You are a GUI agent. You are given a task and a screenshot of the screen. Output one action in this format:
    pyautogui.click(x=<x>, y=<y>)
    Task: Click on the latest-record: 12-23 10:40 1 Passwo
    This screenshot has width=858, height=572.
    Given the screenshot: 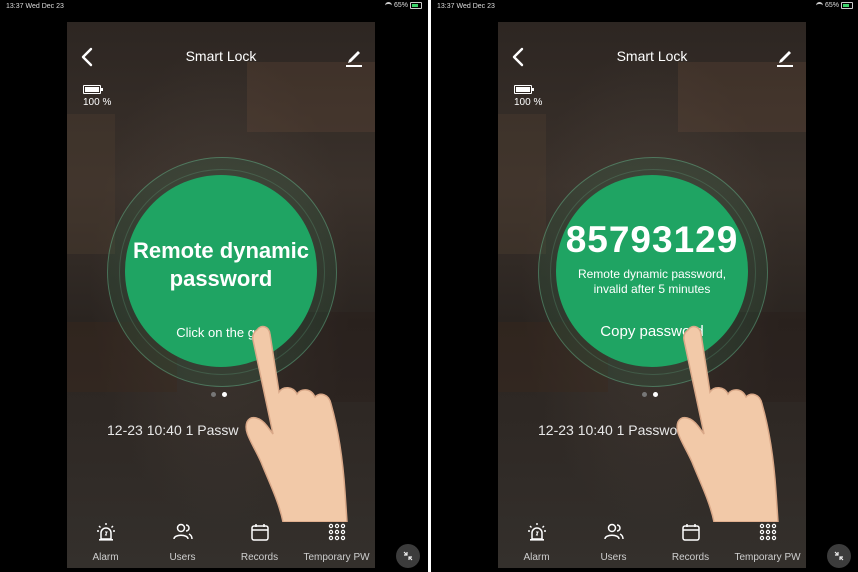 What is the action you would take?
    pyautogui.click(x=608, y=430)
    